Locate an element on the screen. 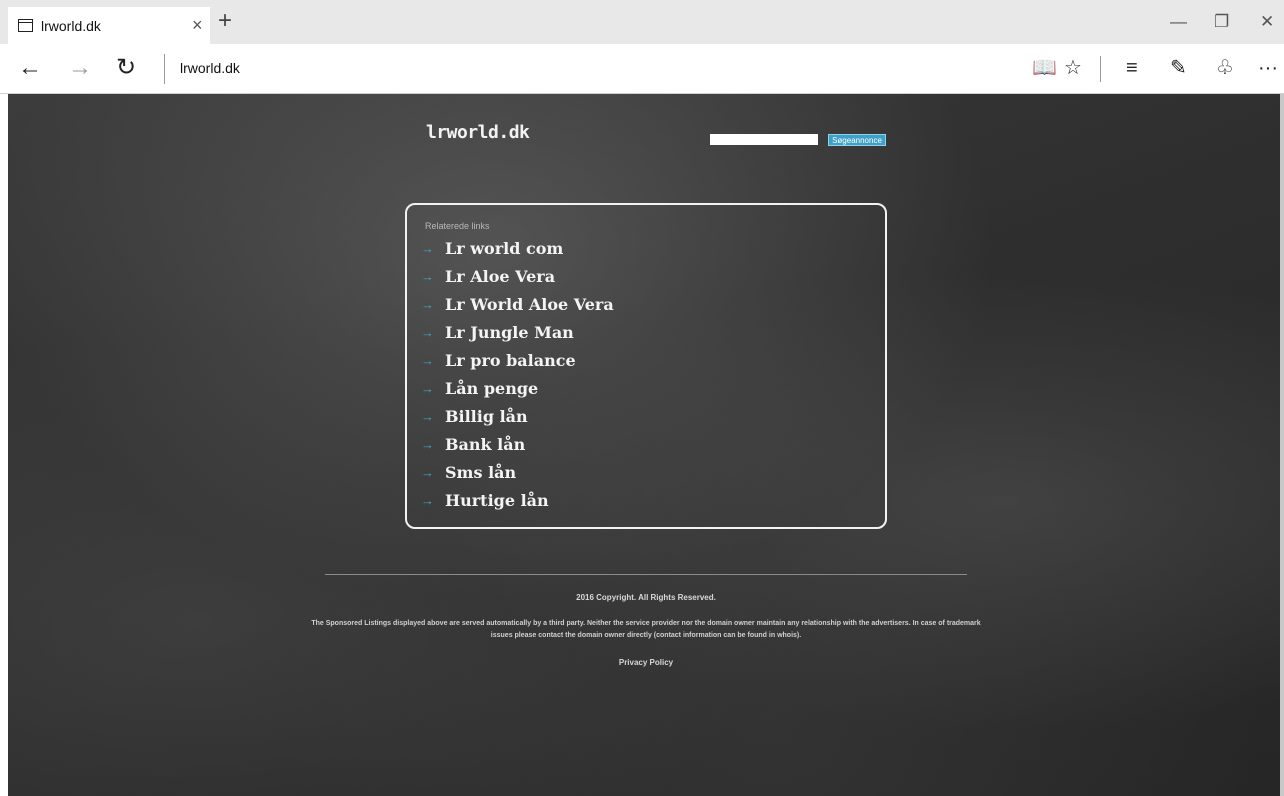 This screenshot has height=796, width=1284. related-link-label: Lr World Aloe Vera is located at coordinates (529, 304).